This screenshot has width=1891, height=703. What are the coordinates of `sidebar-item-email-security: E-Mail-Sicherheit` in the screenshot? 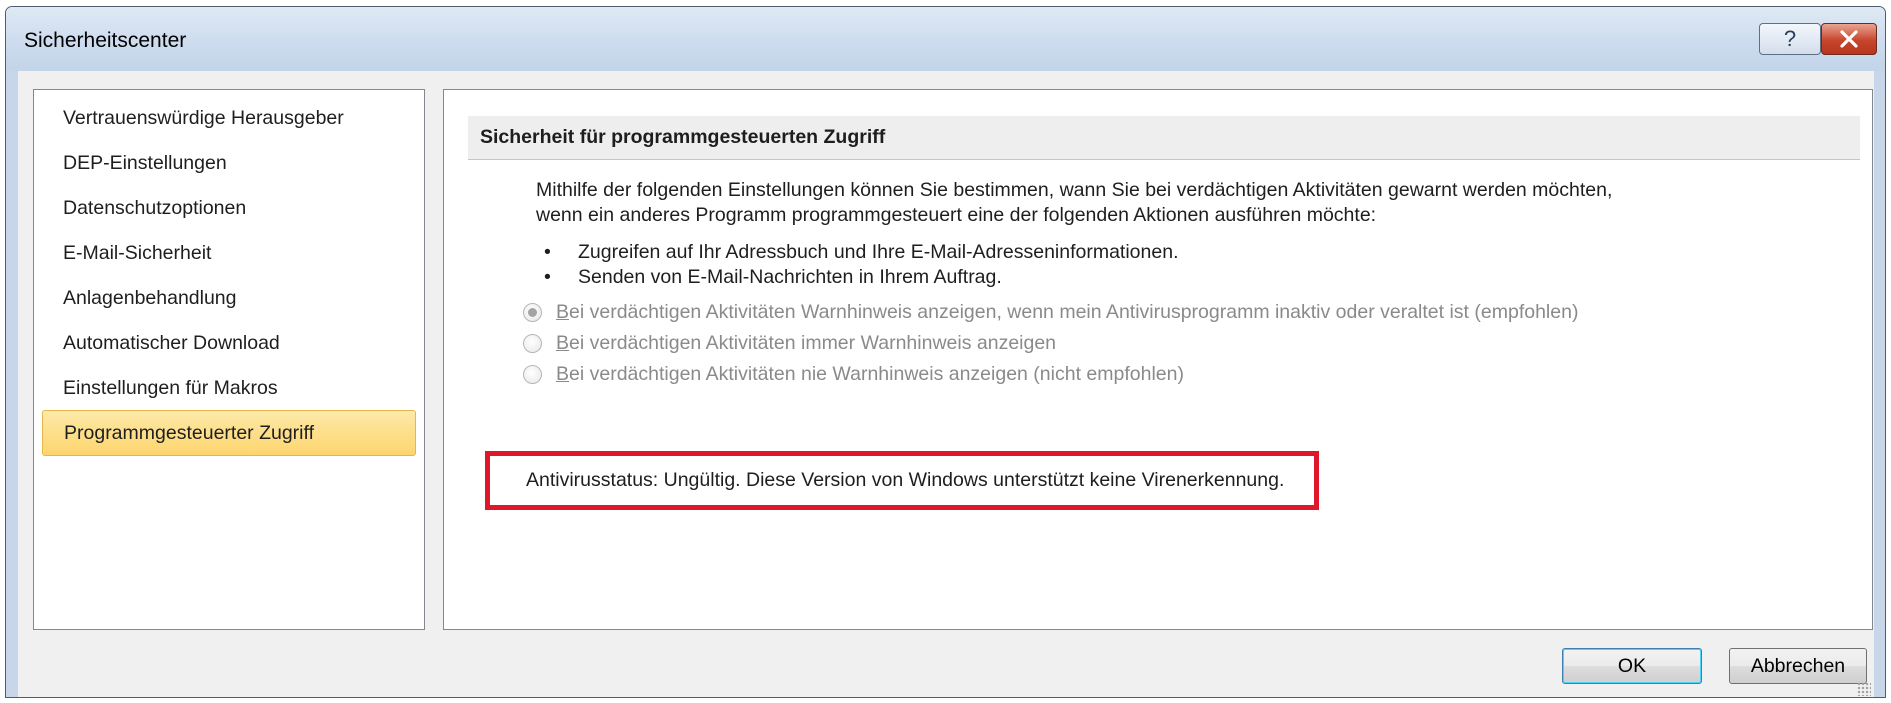 It's located at (229, 253).